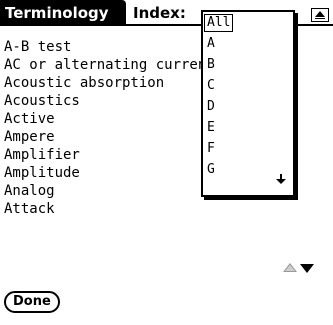 Image resolution: width=333 pixels, height=325 pixels. I want to click on term-item: Acoustics, so click(42, 101).